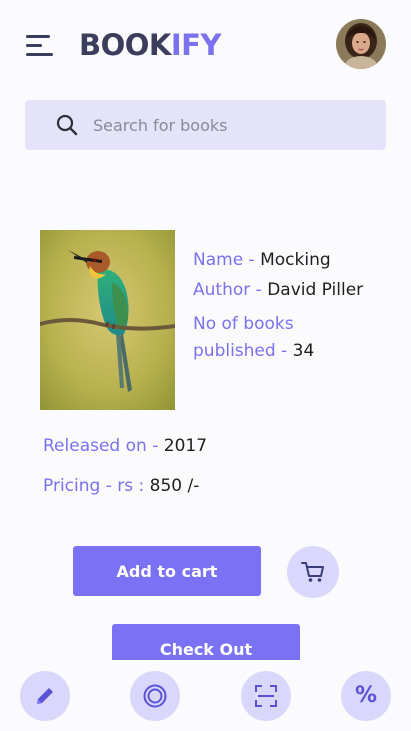 This screenshot has height=731, width=411. I want to click on bottom-nav: %, so click(205, 695).